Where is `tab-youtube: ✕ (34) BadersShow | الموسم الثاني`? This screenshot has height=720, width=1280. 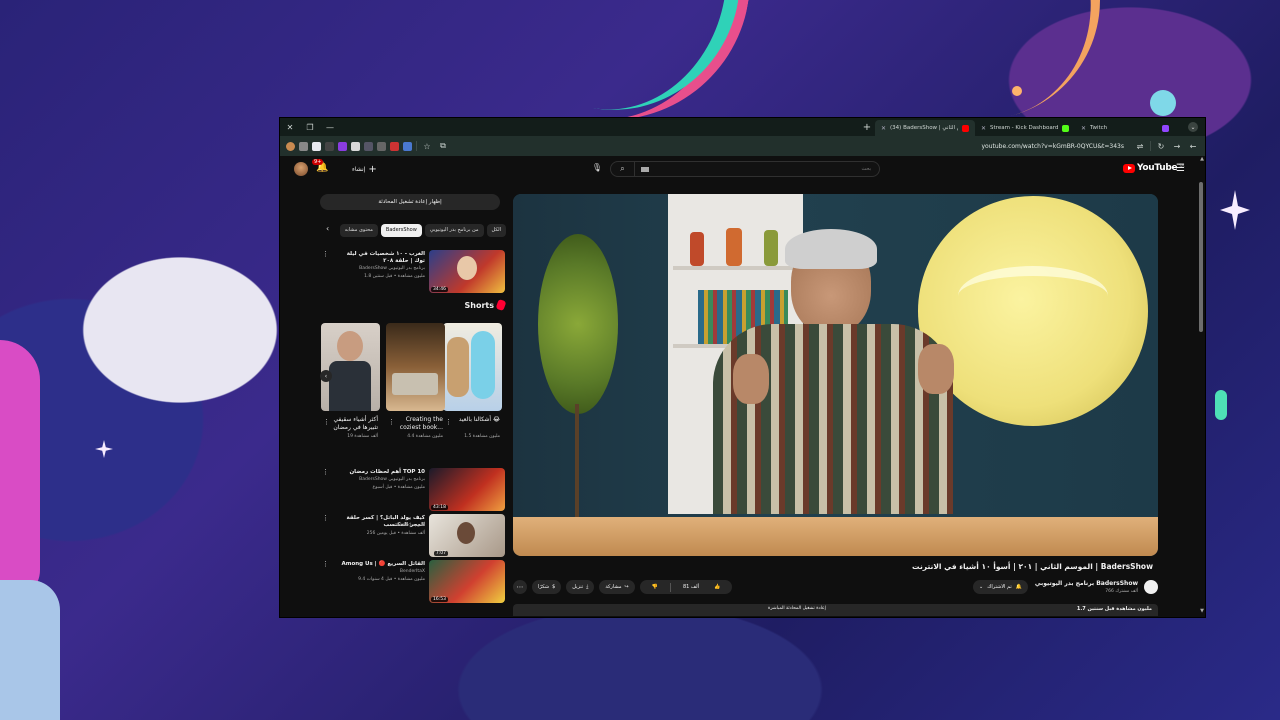
tab-youtube: ✕ (34) BadersShow | الموسم الثاني is located at coordinates (925, 128).